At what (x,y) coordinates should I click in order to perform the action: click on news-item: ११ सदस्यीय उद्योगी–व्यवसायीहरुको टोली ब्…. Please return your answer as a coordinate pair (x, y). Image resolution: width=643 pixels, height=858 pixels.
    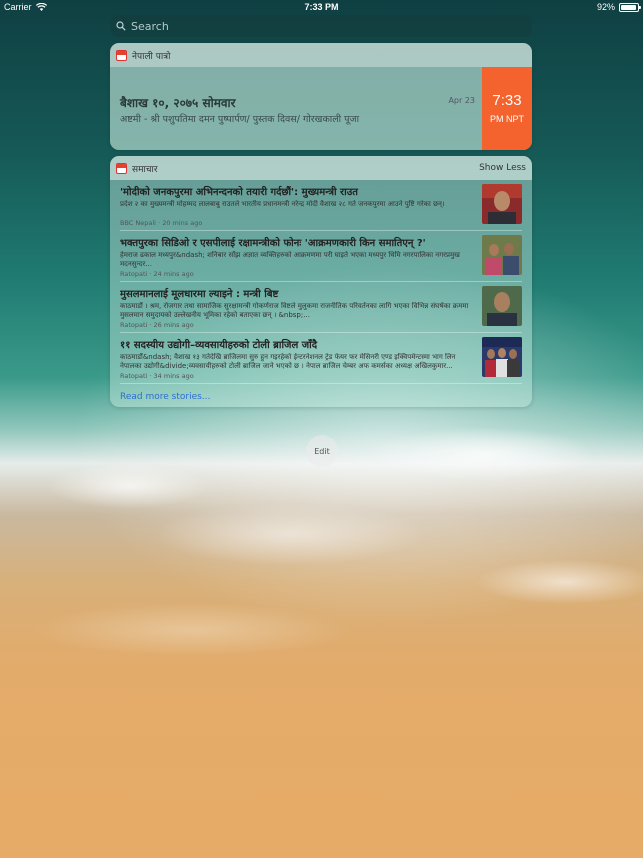
    Looking at the image, I should click on (321, 358).